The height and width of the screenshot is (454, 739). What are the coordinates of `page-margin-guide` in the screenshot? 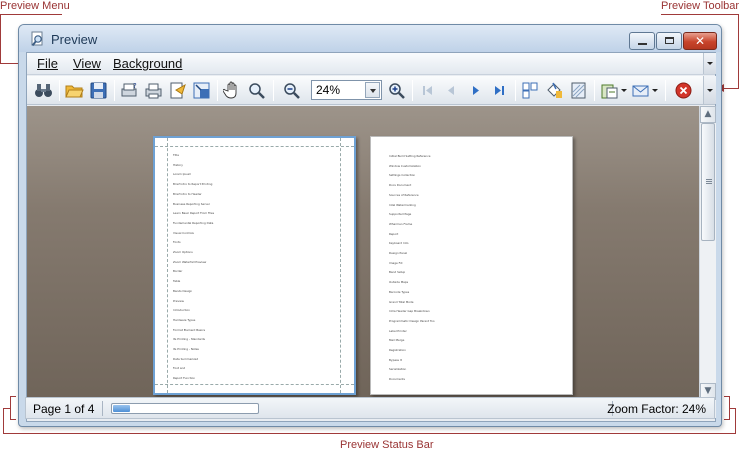 It's located at (167, 265).